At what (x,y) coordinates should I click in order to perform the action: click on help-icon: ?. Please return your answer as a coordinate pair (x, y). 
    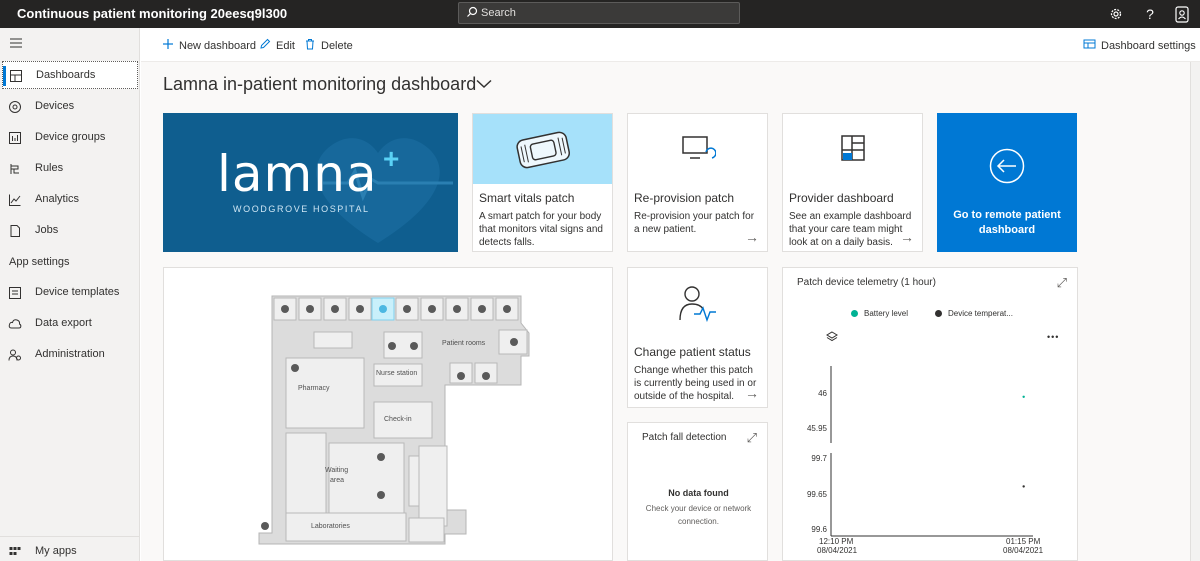
    Looking at the image, I should click on (1150, 14).